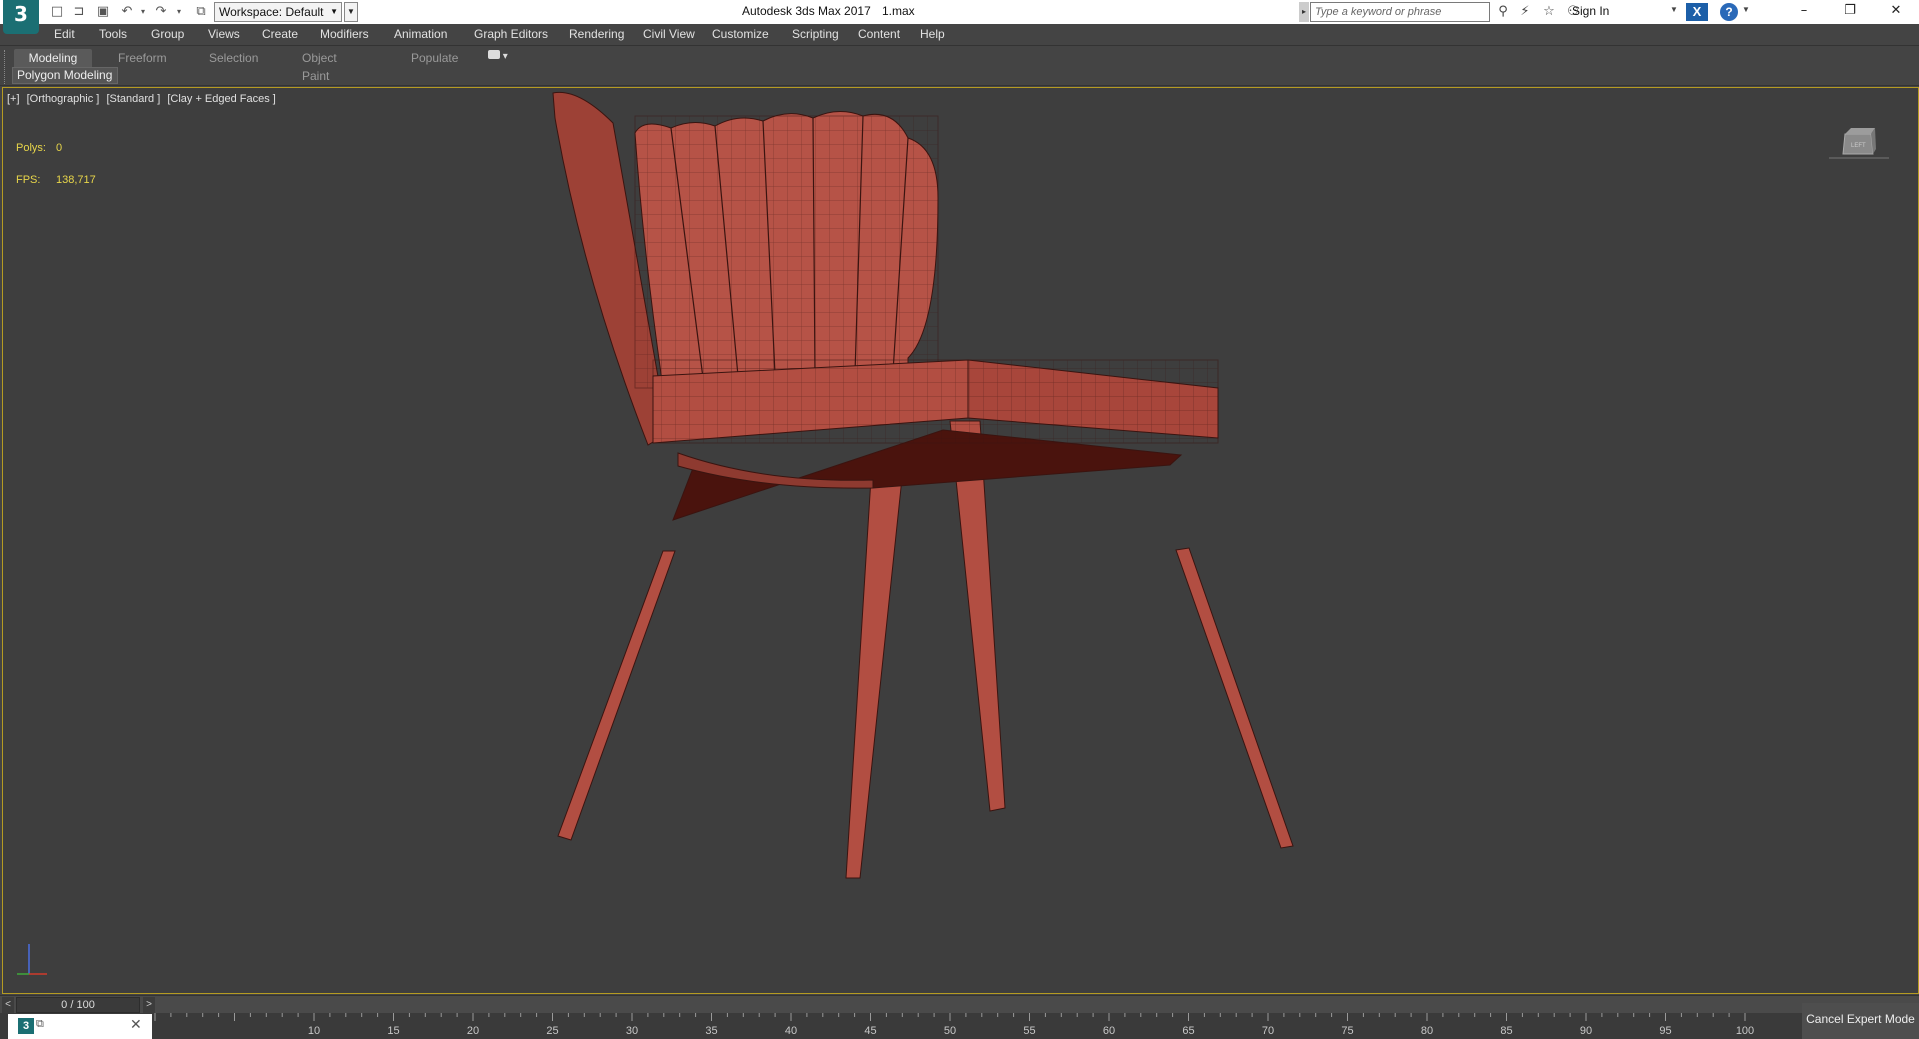 This screenshot has width=1919, height=1039. What do you see at coordinates (334, 11) in the screenshot?
I see `chevron-down-icon: ▼` at bounding box center [334, 11].